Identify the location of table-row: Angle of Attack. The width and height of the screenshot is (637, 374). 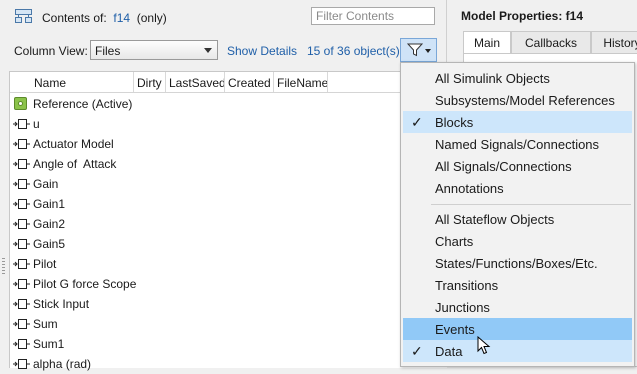
(228, 164).